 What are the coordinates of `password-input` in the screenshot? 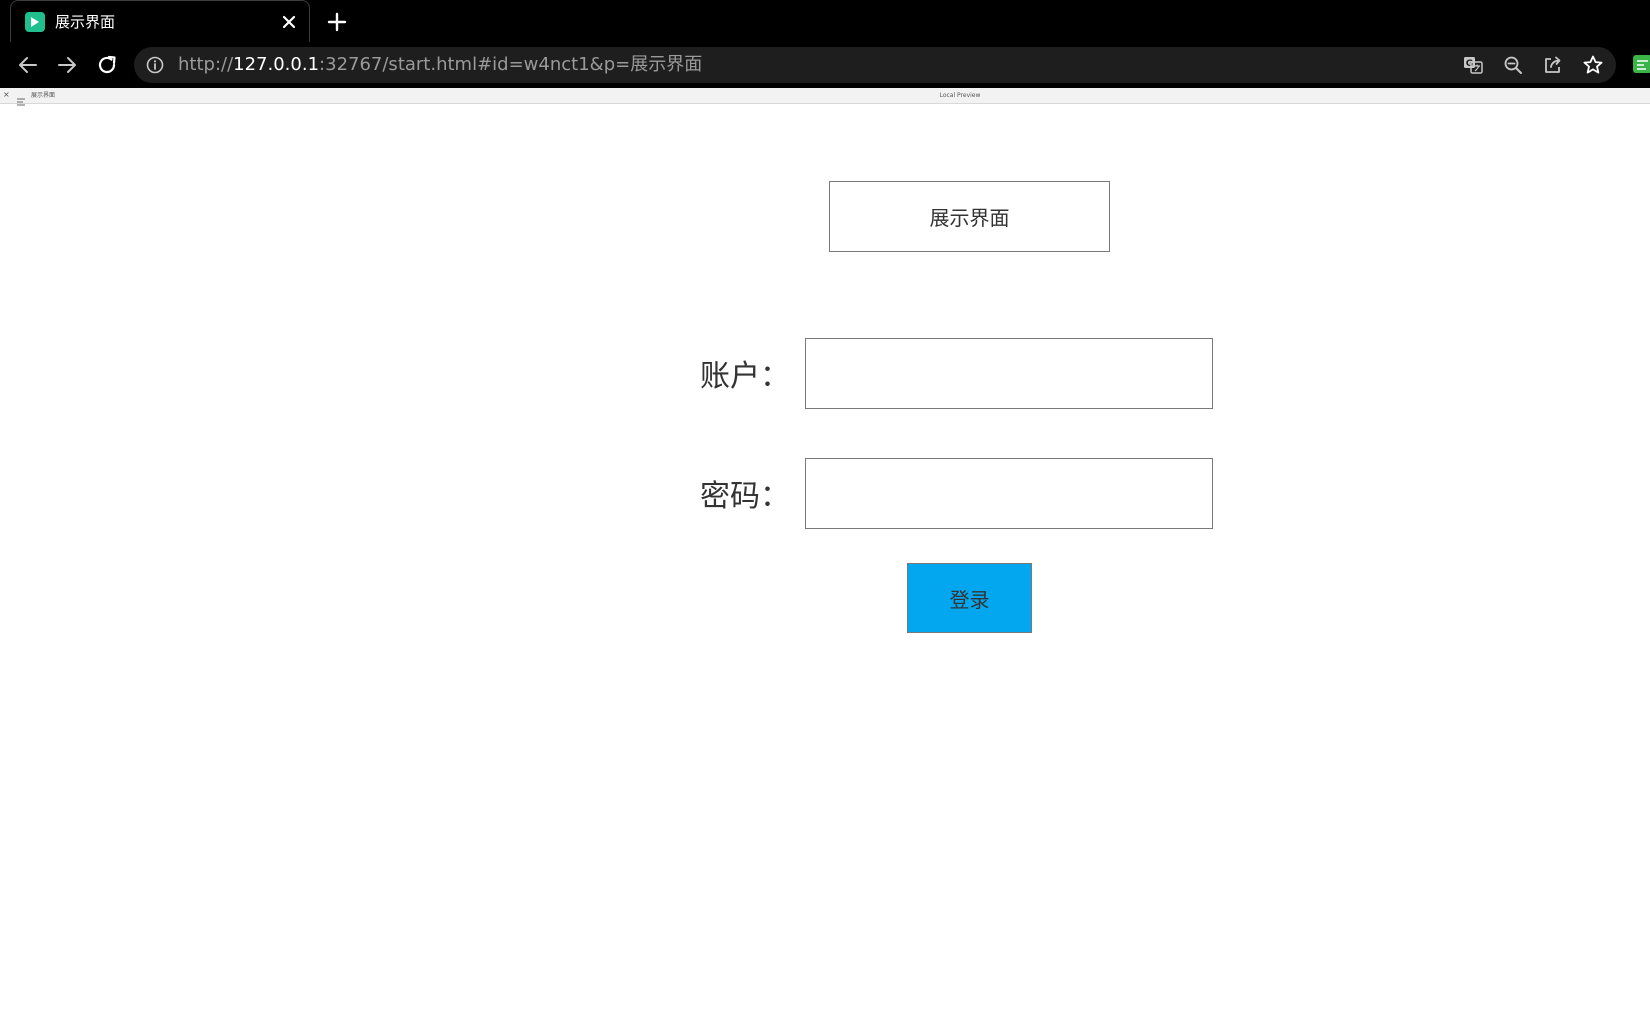 It's located at (1009, 493).